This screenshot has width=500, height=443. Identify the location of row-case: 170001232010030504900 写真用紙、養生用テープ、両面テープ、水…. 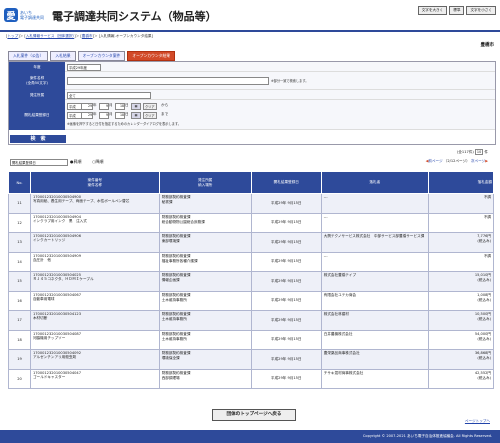
(94, 203).